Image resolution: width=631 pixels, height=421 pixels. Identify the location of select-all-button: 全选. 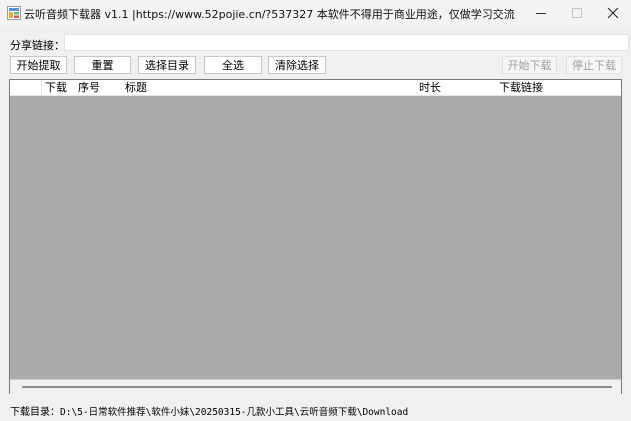
(233, 65).